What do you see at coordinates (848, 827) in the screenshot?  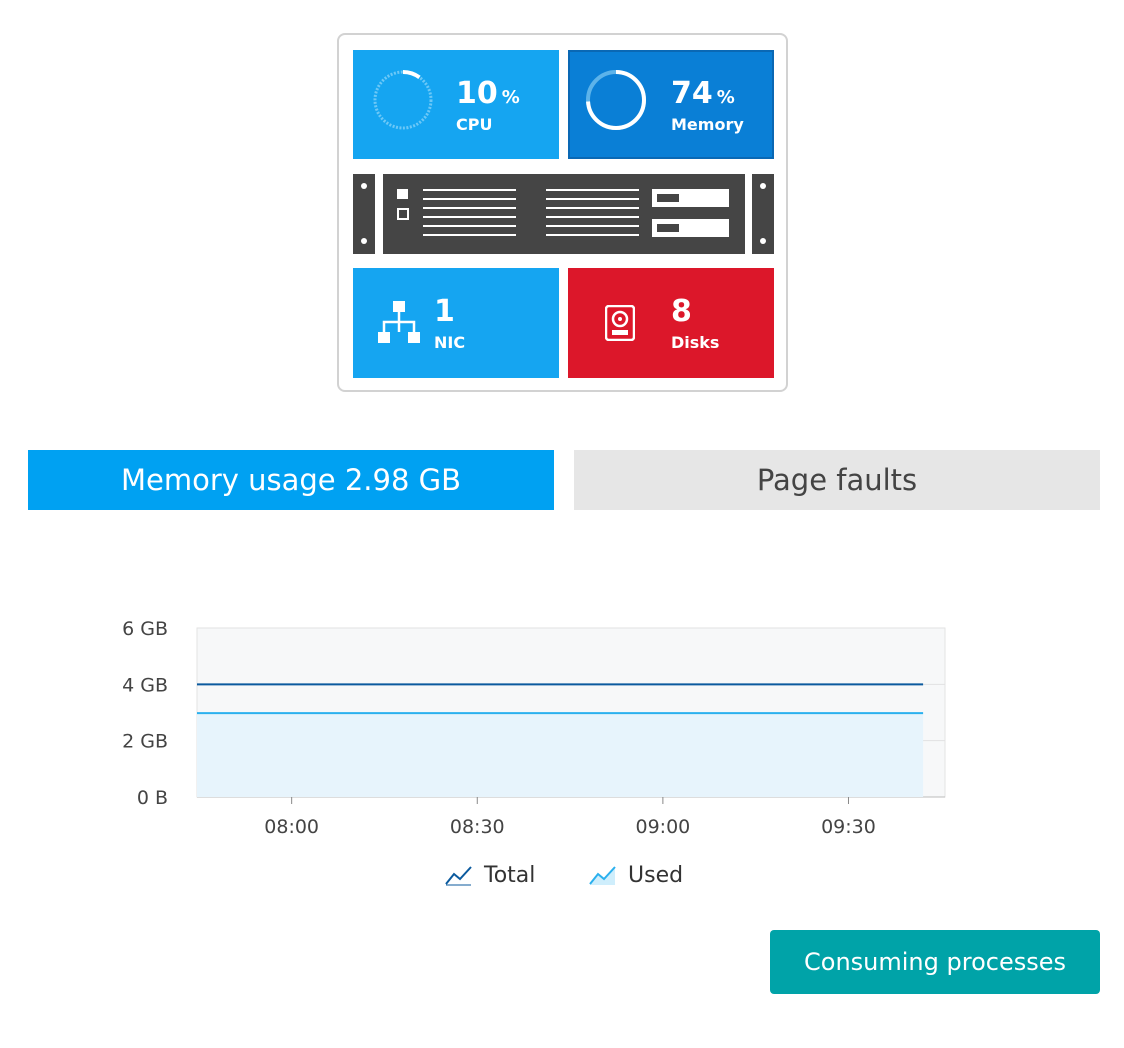 I see `x-tick-label: 09:30` at bounding box center [848, 827].